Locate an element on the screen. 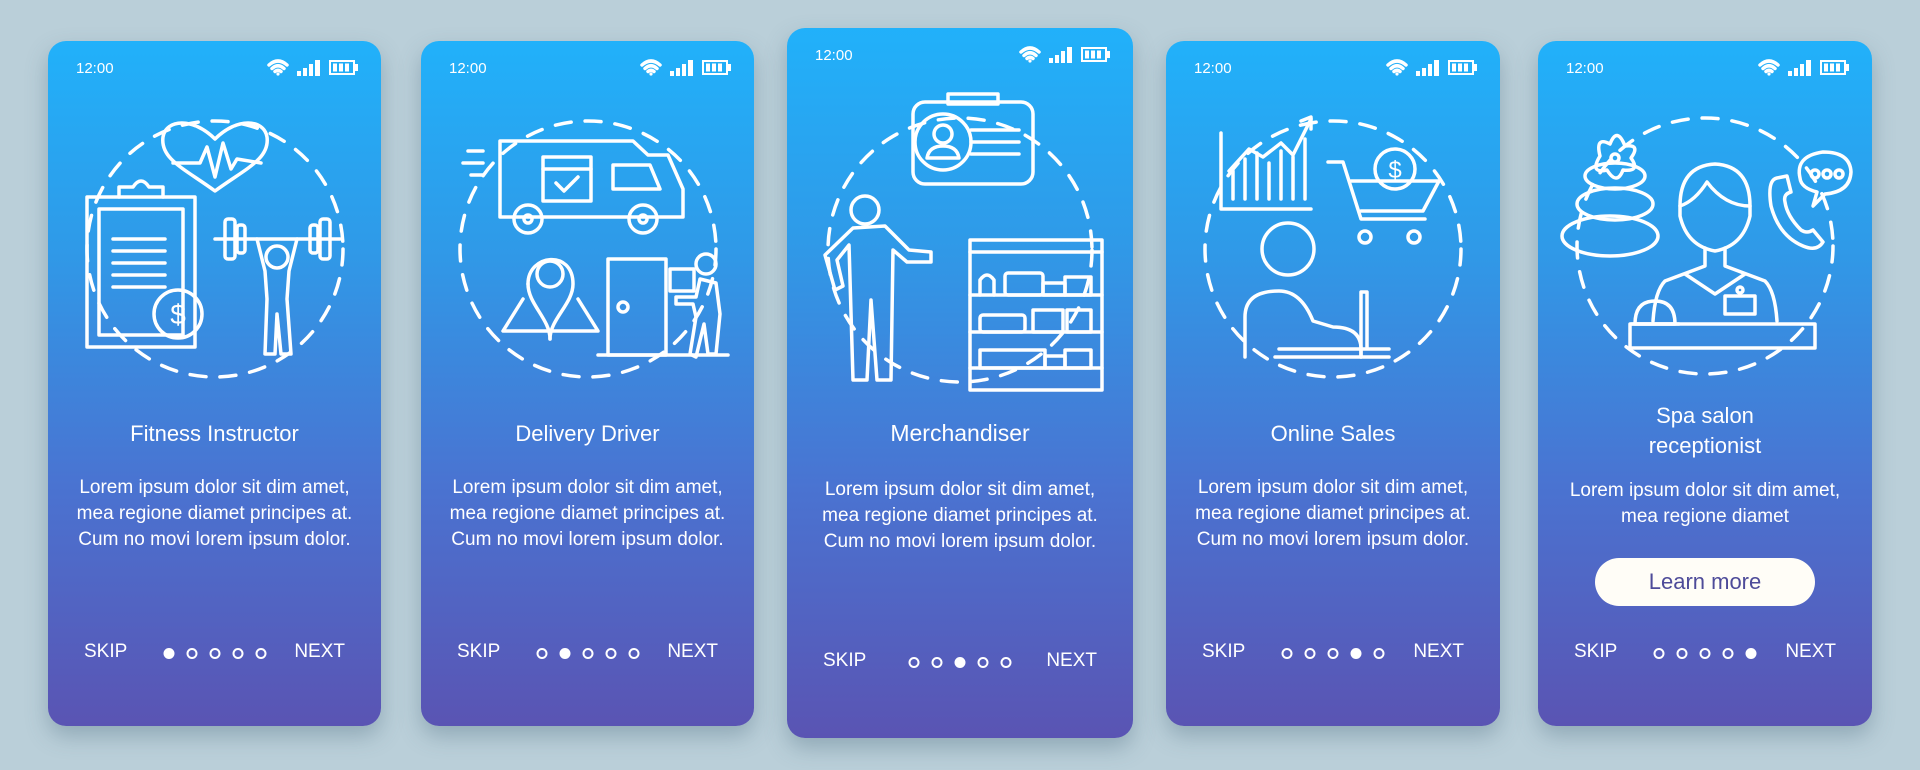 The width and height of the screenshot is (1920, 770). delivery-illustration is located at coordinates (593, 249).